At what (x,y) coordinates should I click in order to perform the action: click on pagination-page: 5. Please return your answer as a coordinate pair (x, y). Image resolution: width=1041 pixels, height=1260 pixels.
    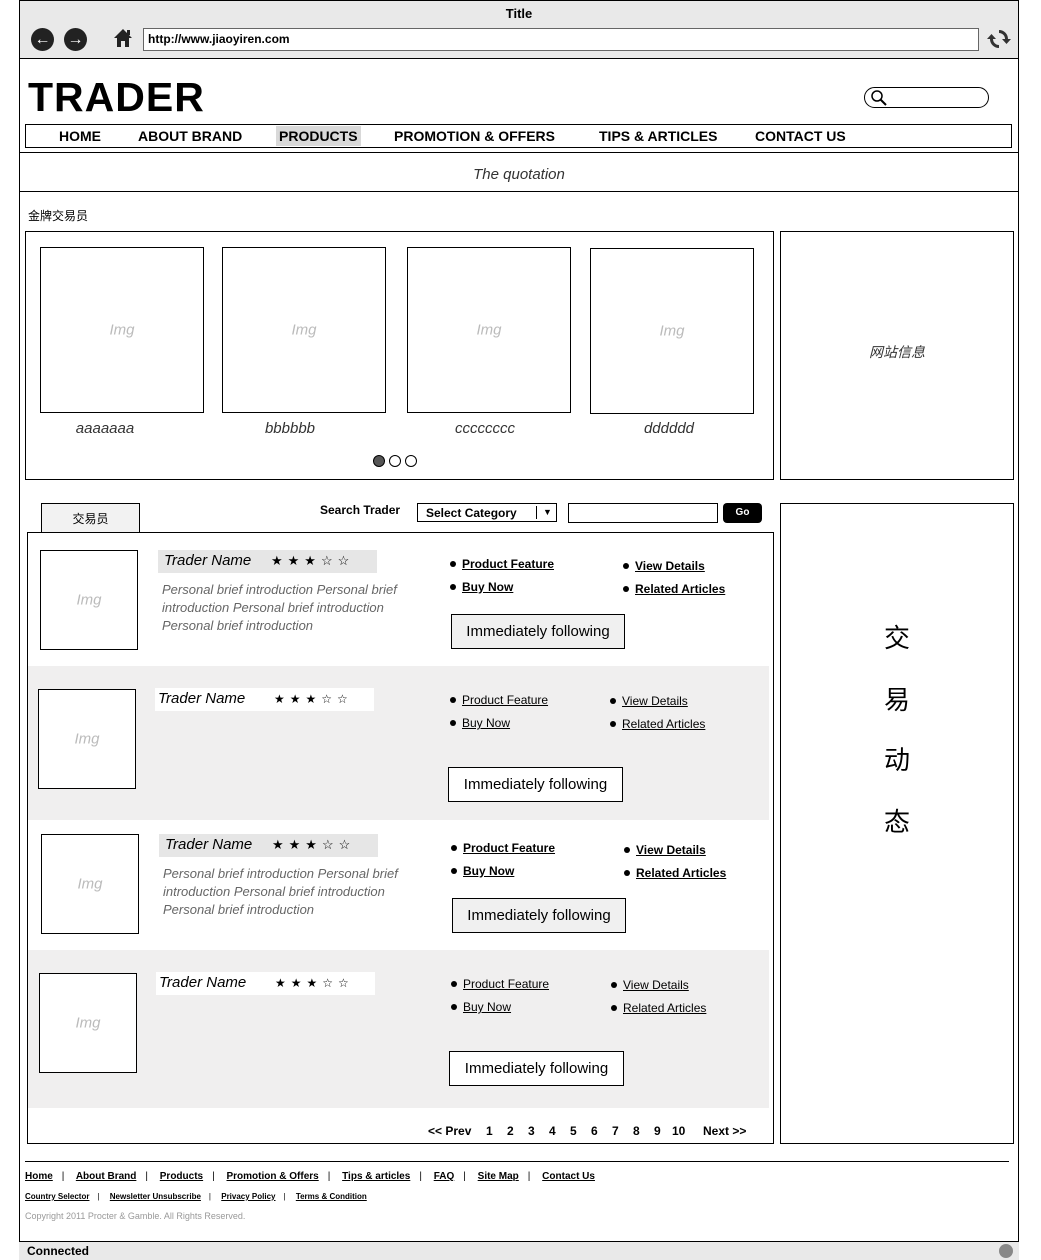
    Looking at the image, I should click on (573, 1131).